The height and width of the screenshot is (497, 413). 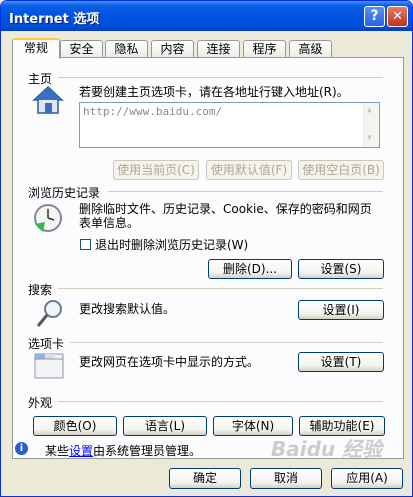 I want to click on use-blank-button: 使用空白页(B), so click(x=341, y=170).